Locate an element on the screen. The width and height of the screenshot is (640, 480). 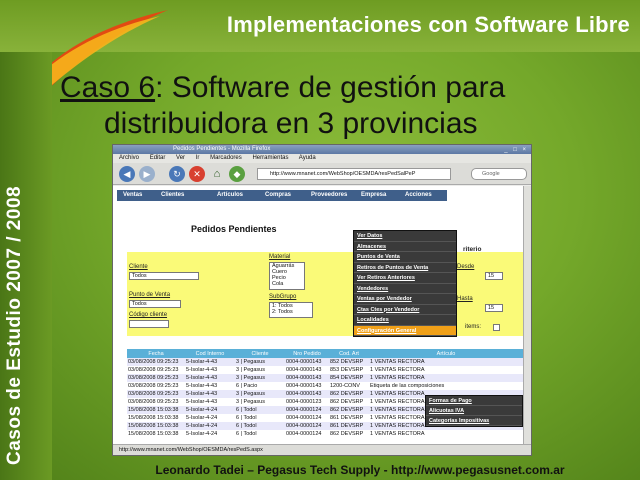
nav-proveedores: Proveedores is located at coordinates (329, 195).